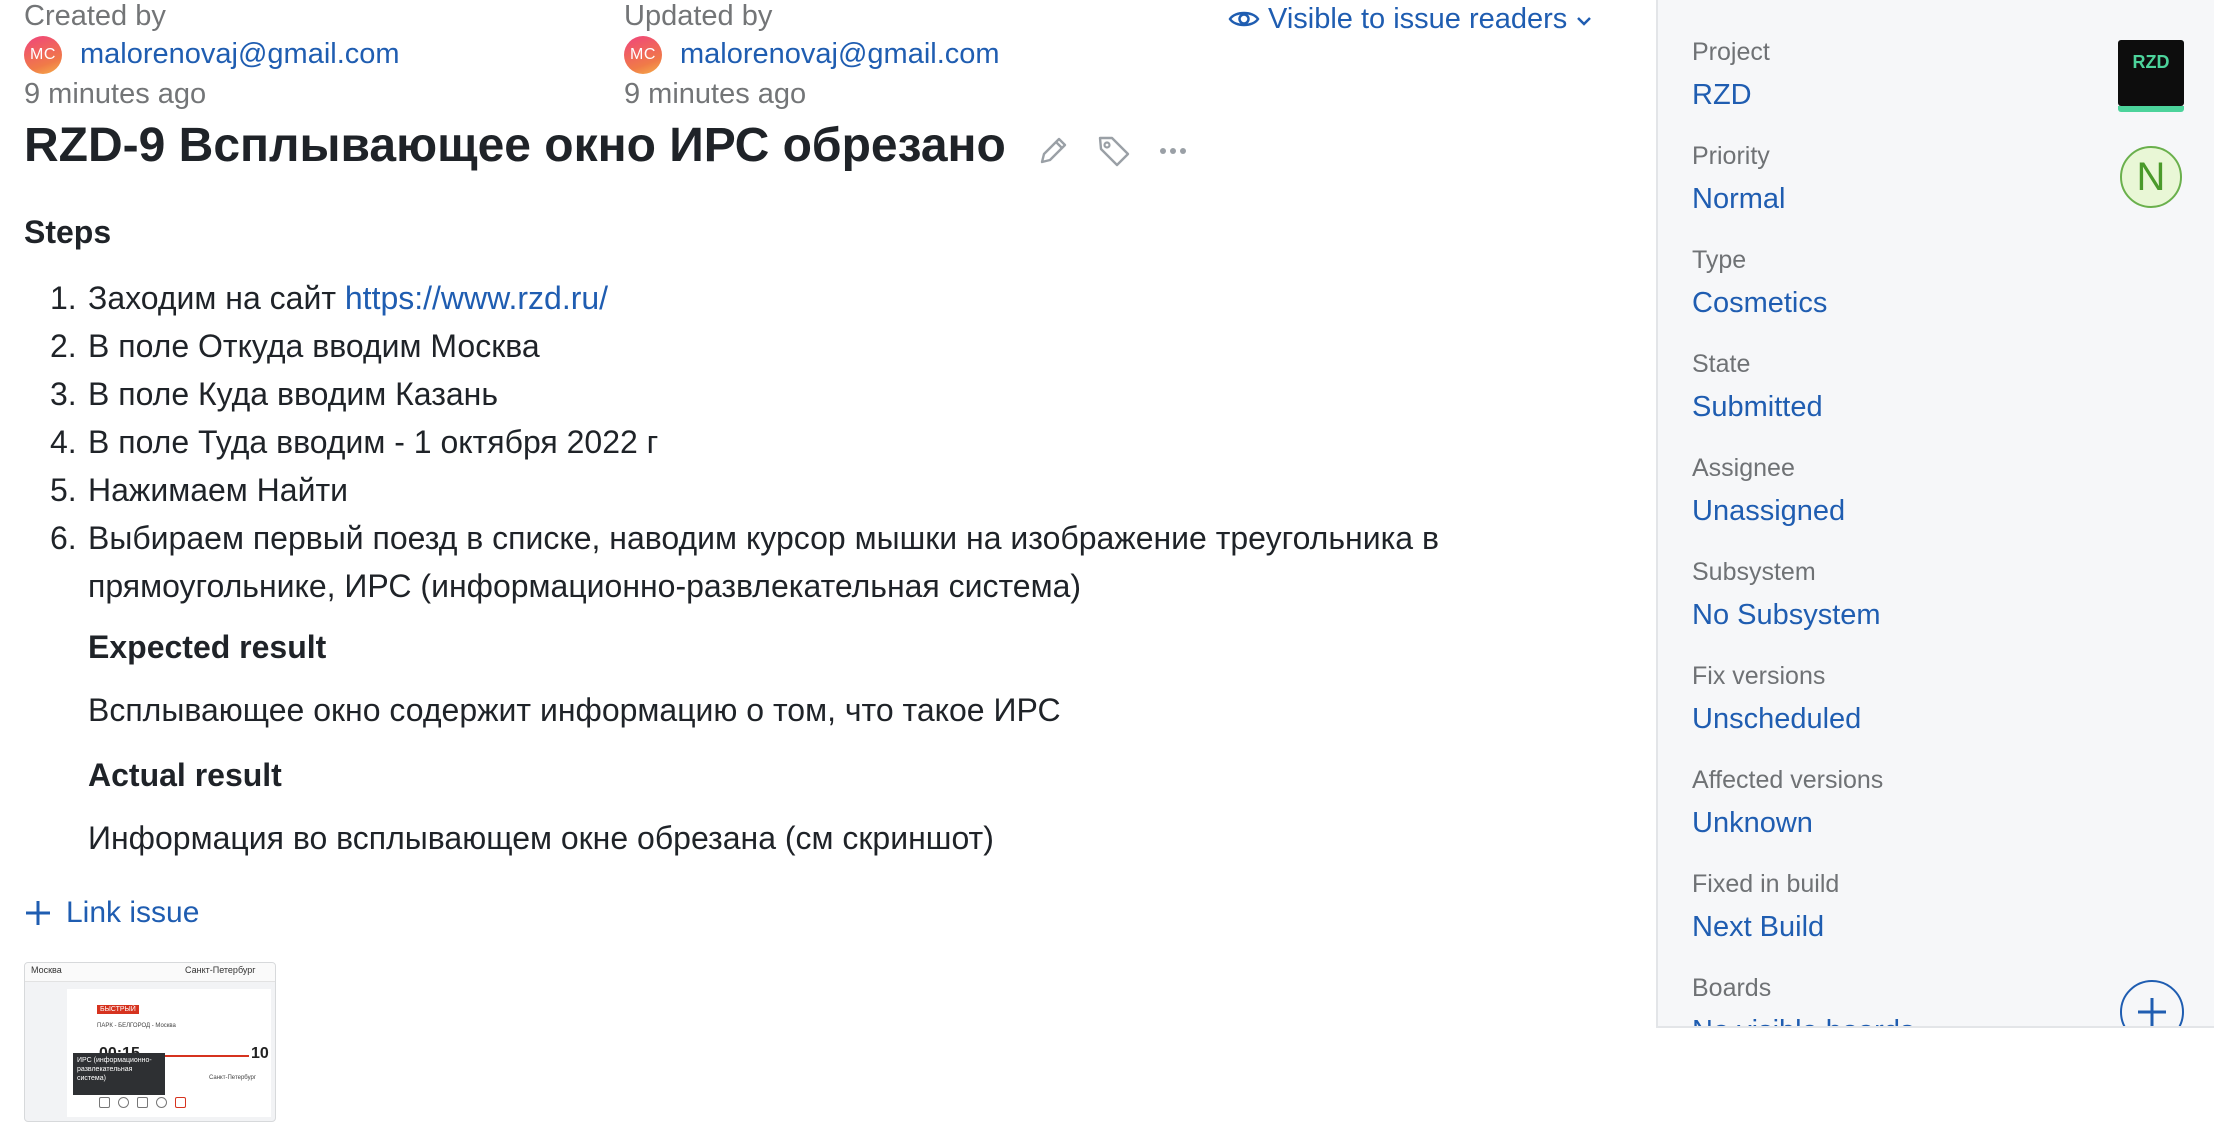 The width and height of the screenshot is (2214, 1132). Describe the element at coordinates (1418, 18) in the screenshot. I see `visibility-label: Visible to issue readers` at that location.